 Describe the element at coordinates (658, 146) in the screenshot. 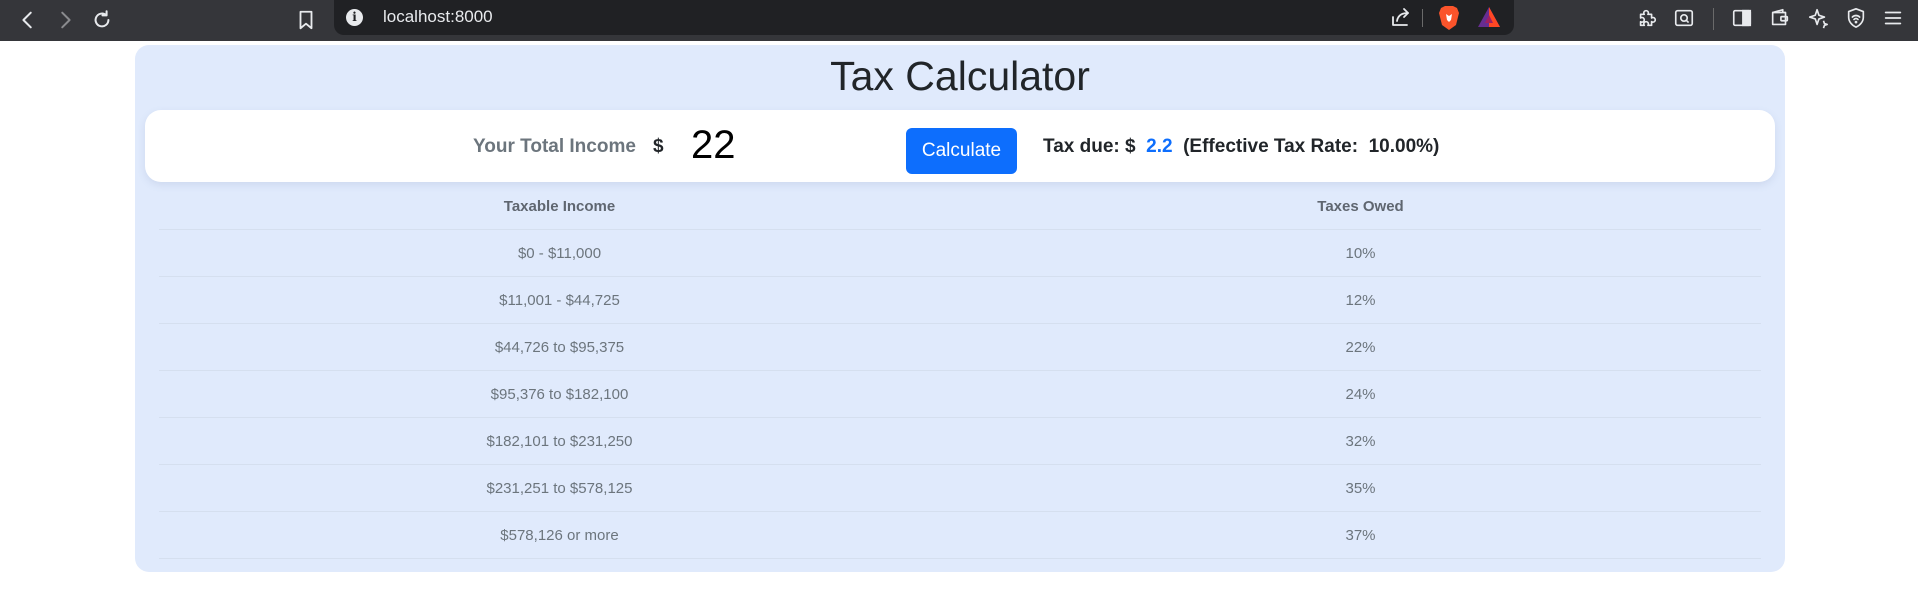

I see `currency-symbol: $` at that location.